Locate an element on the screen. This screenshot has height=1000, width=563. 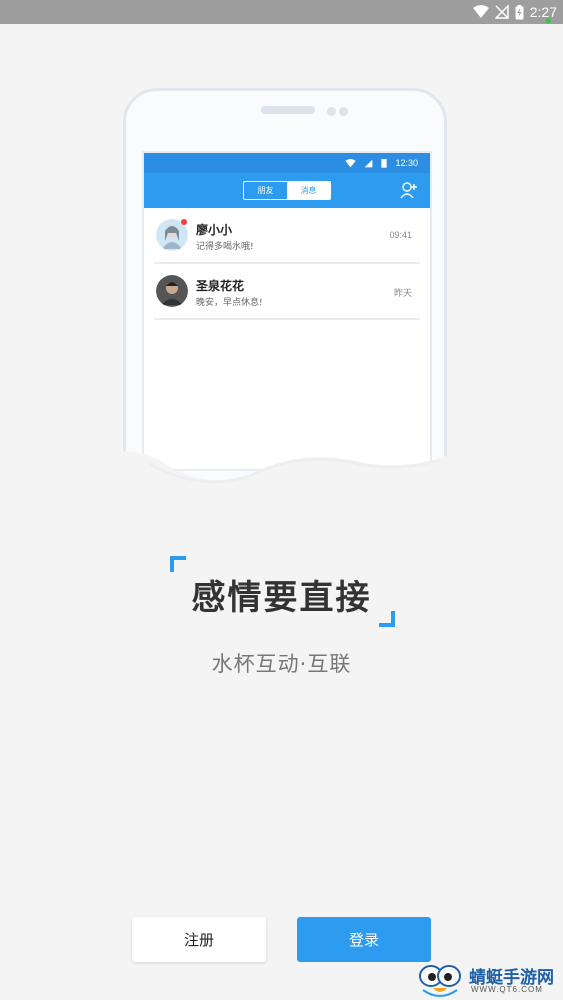
chat-time: 09:41 is located at coordinates (400, 235).